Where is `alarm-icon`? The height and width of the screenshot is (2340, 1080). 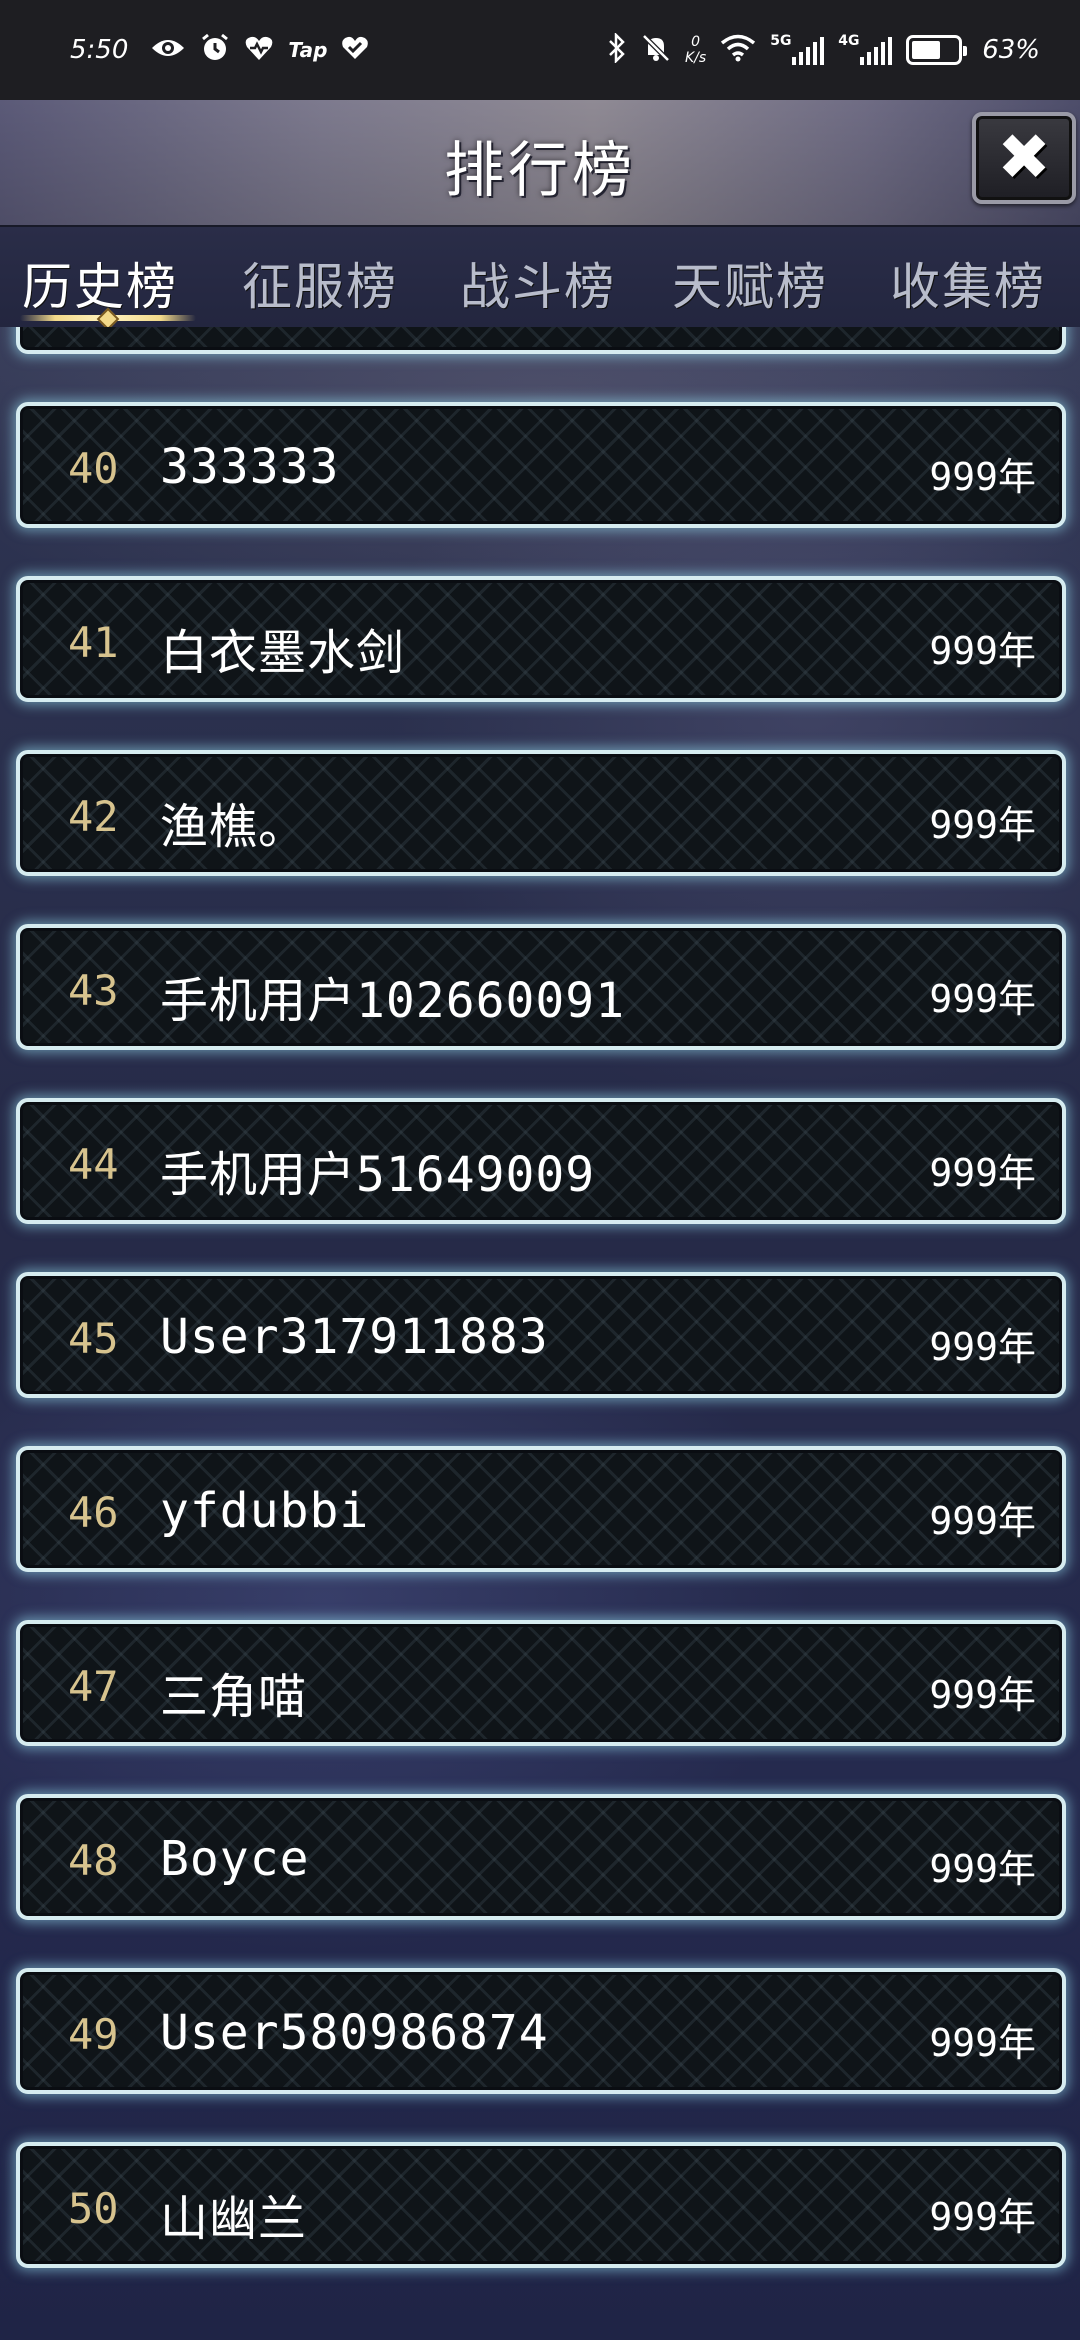 alarm-icon is located at coordinates (215, 50).